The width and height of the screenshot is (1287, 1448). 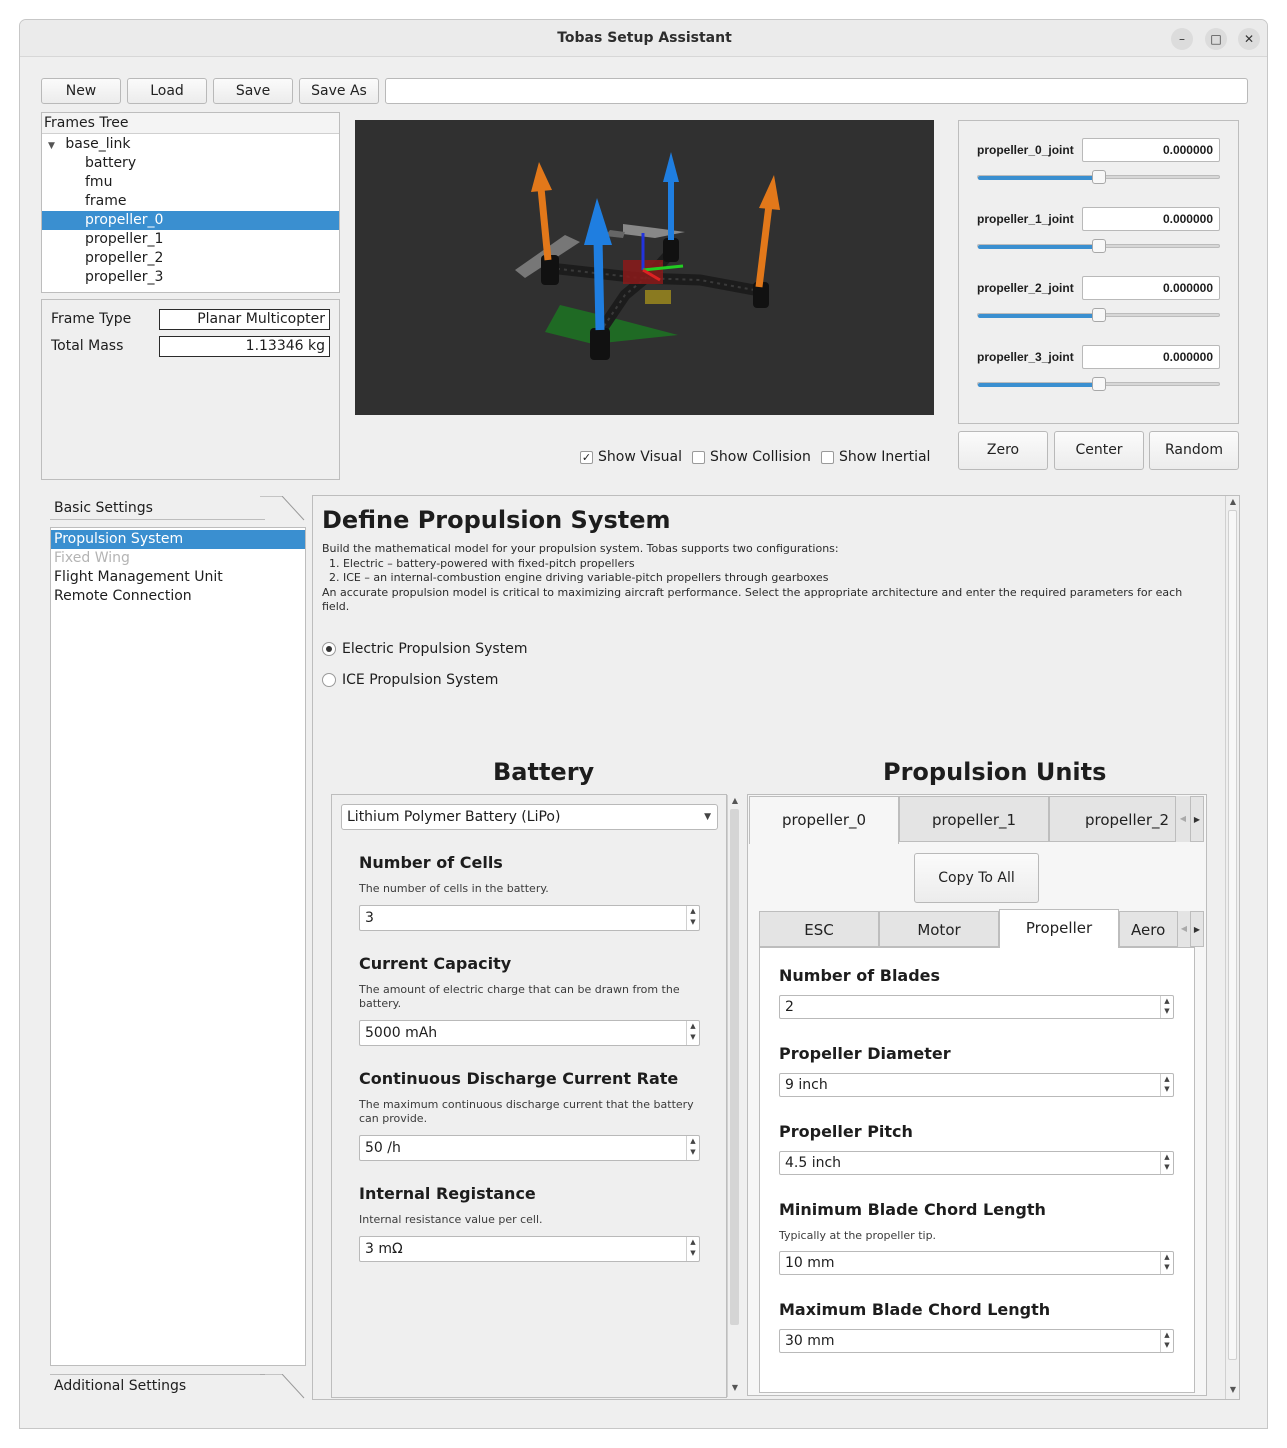 I want to click on tab-corner-shape, so click(x=282, y=1386).